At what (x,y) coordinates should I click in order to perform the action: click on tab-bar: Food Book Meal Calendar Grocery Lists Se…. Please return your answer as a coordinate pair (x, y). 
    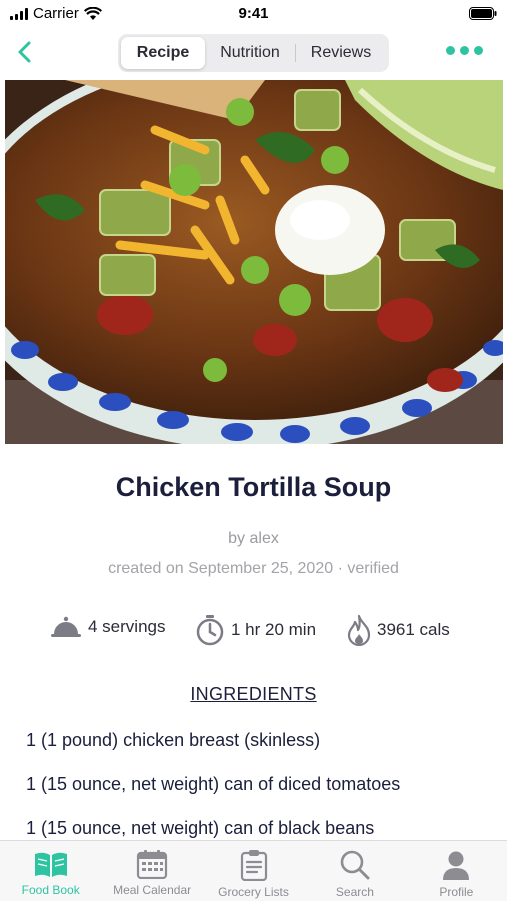
    Looking at the image, I should click on (253, 870).